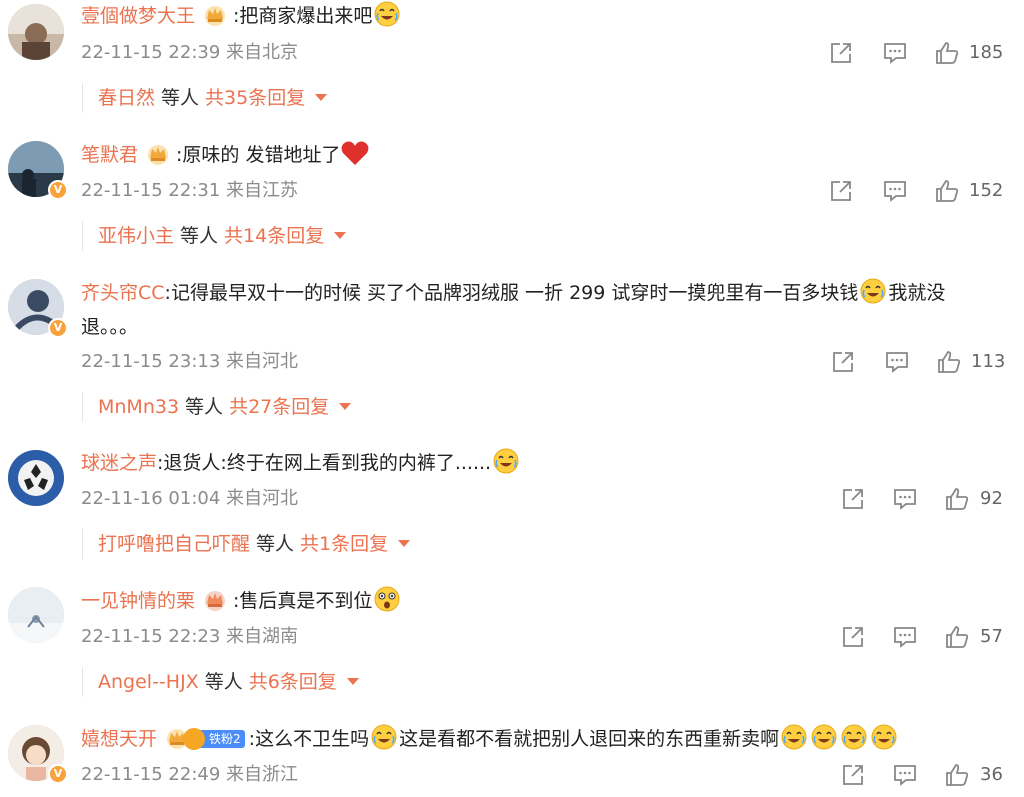  I want to click on comment-line: 一见钟情的栗:售后真是不到位, so click(241, 601).